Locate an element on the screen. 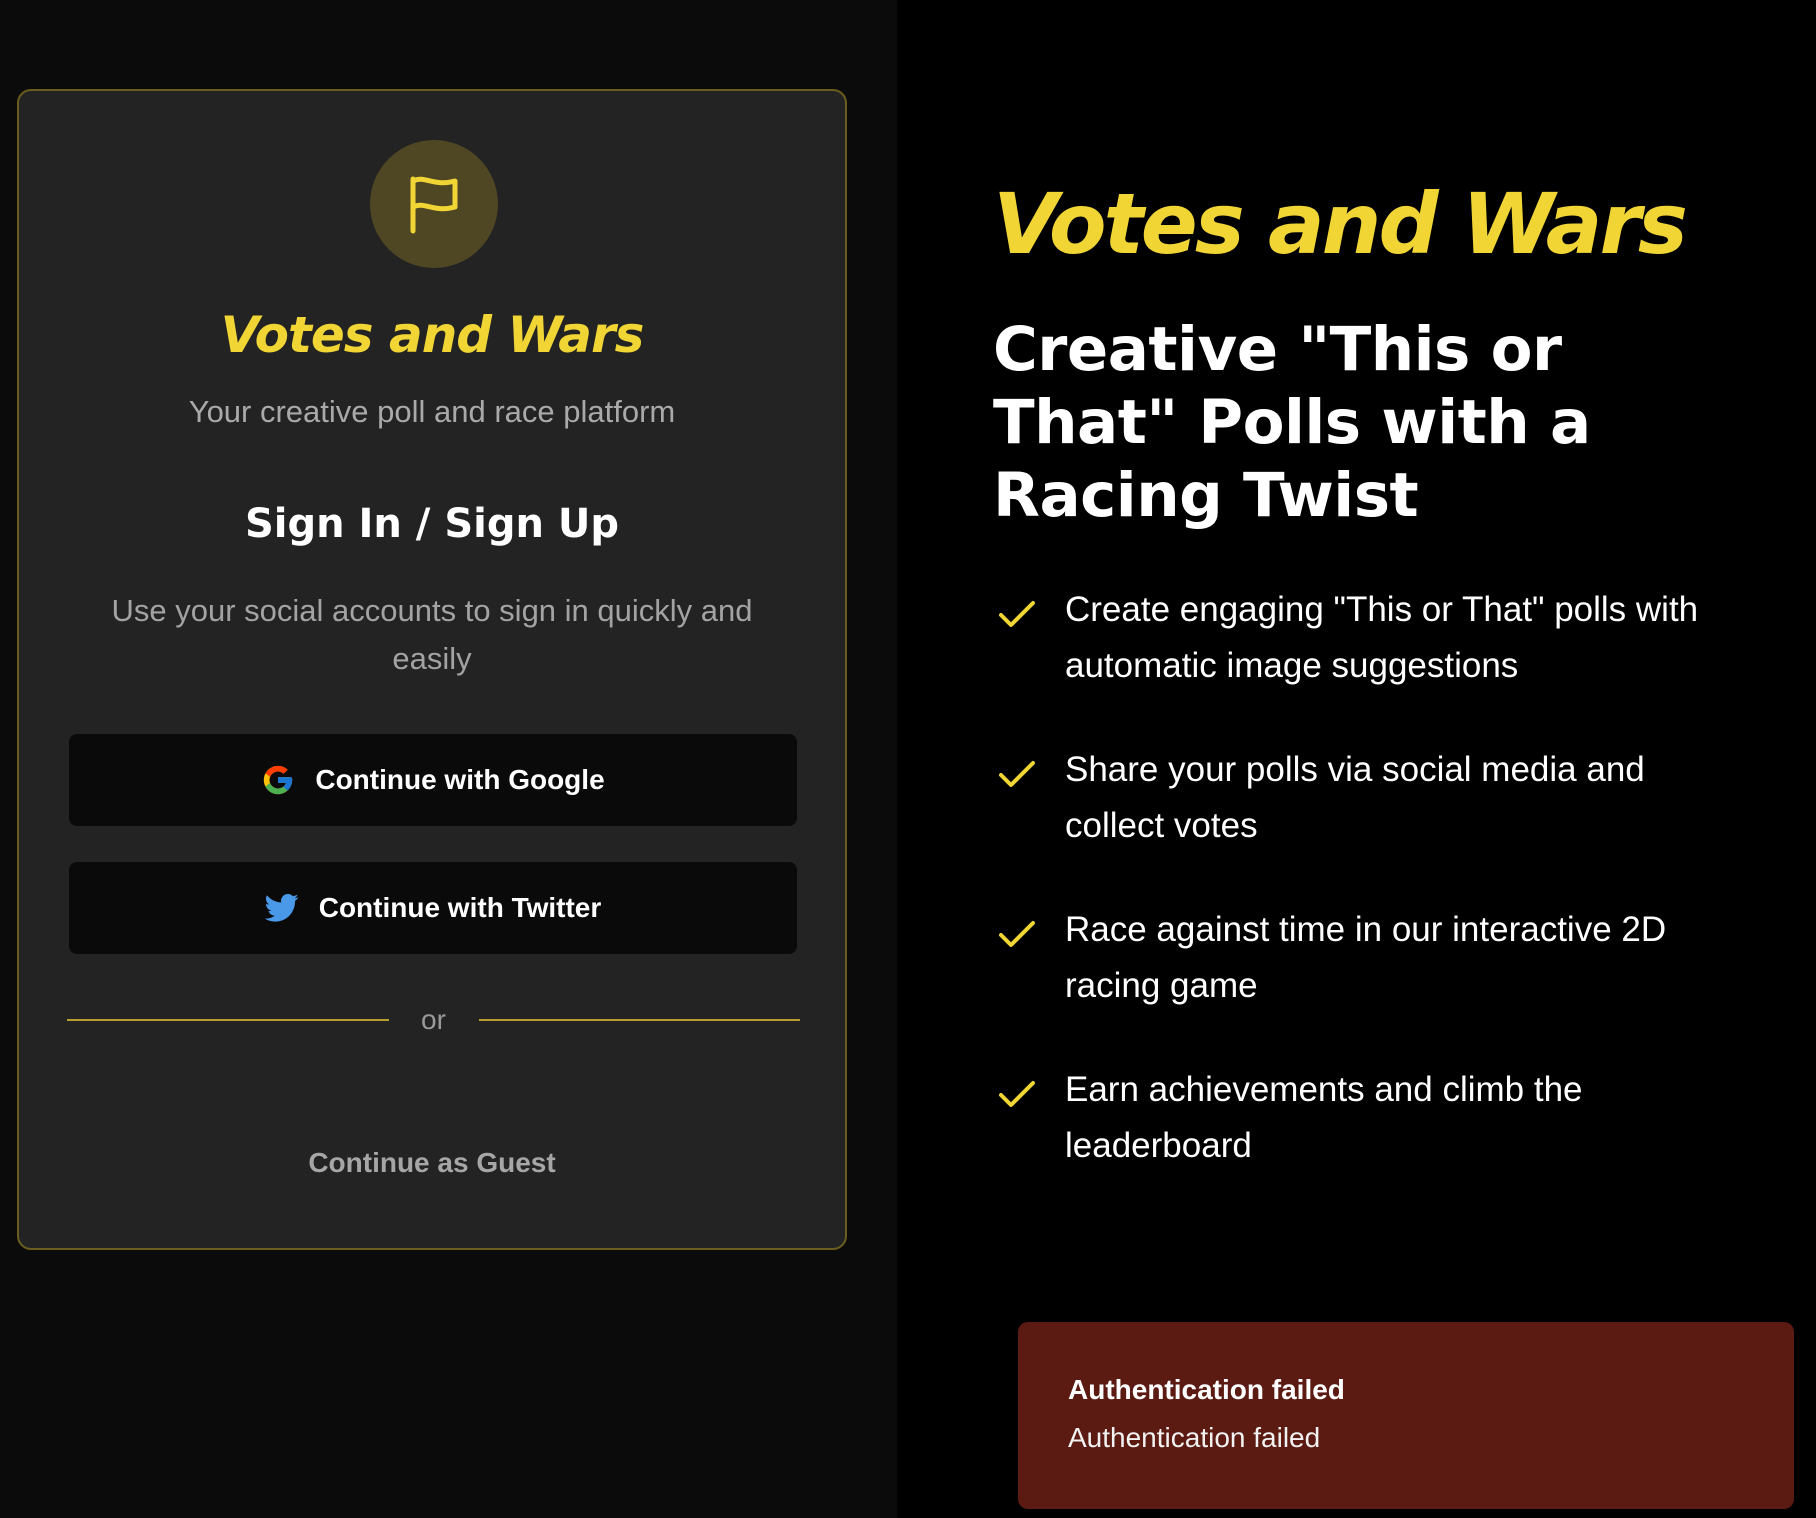  logo-badge is located at coordinates (434, 204).